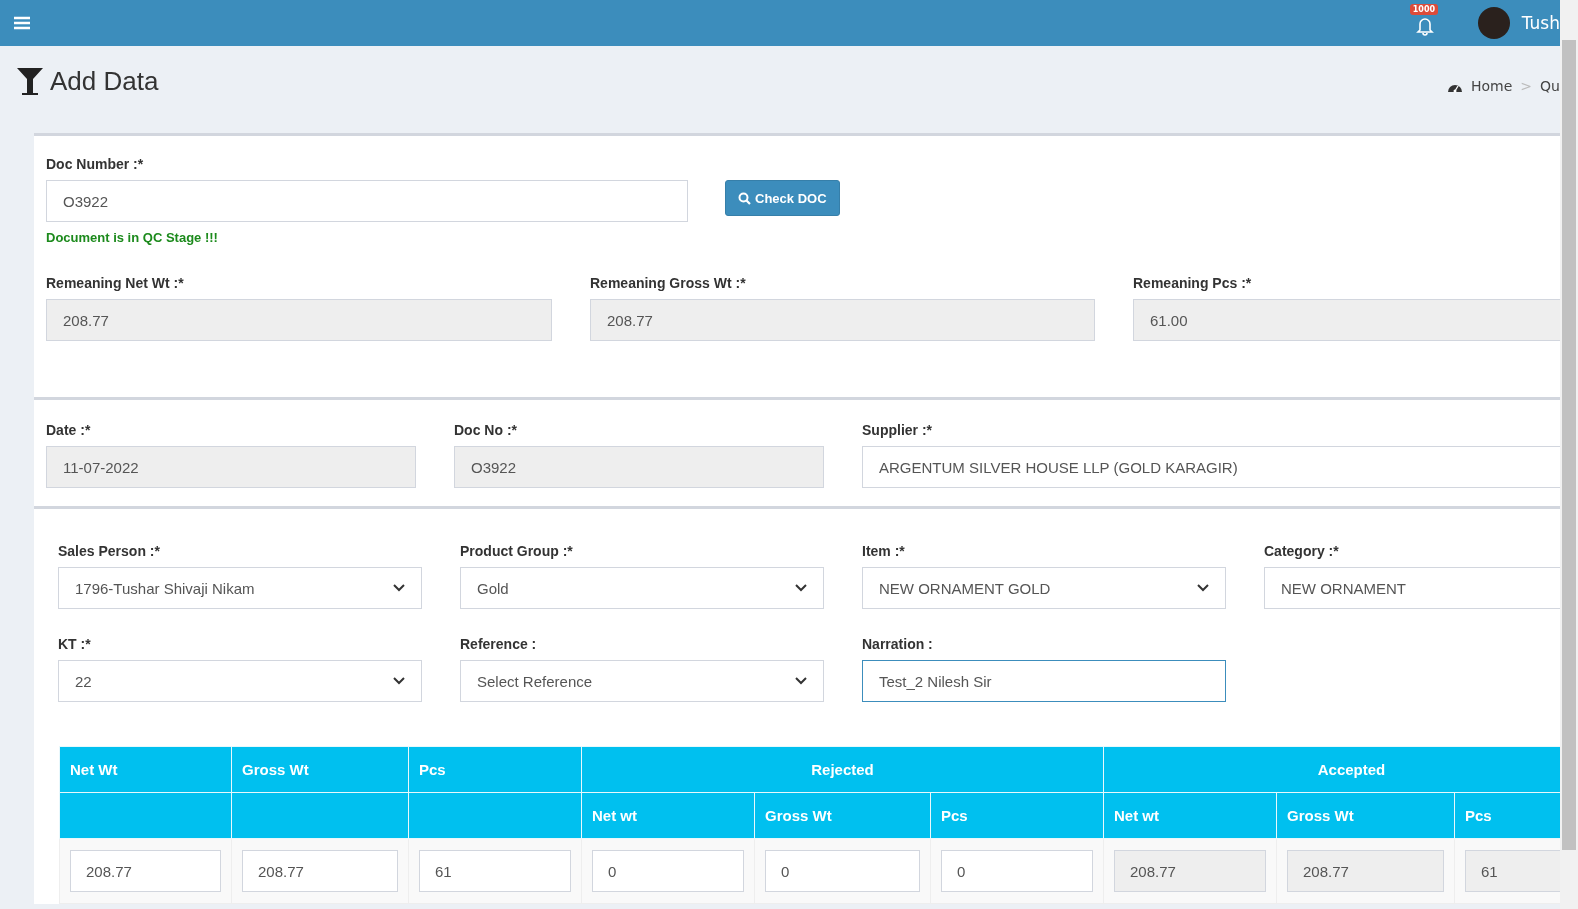 Image resolution: width=1578 pixels, height=909 pixels. I want to click on field-label: Supplier :*, so click(897, 430).